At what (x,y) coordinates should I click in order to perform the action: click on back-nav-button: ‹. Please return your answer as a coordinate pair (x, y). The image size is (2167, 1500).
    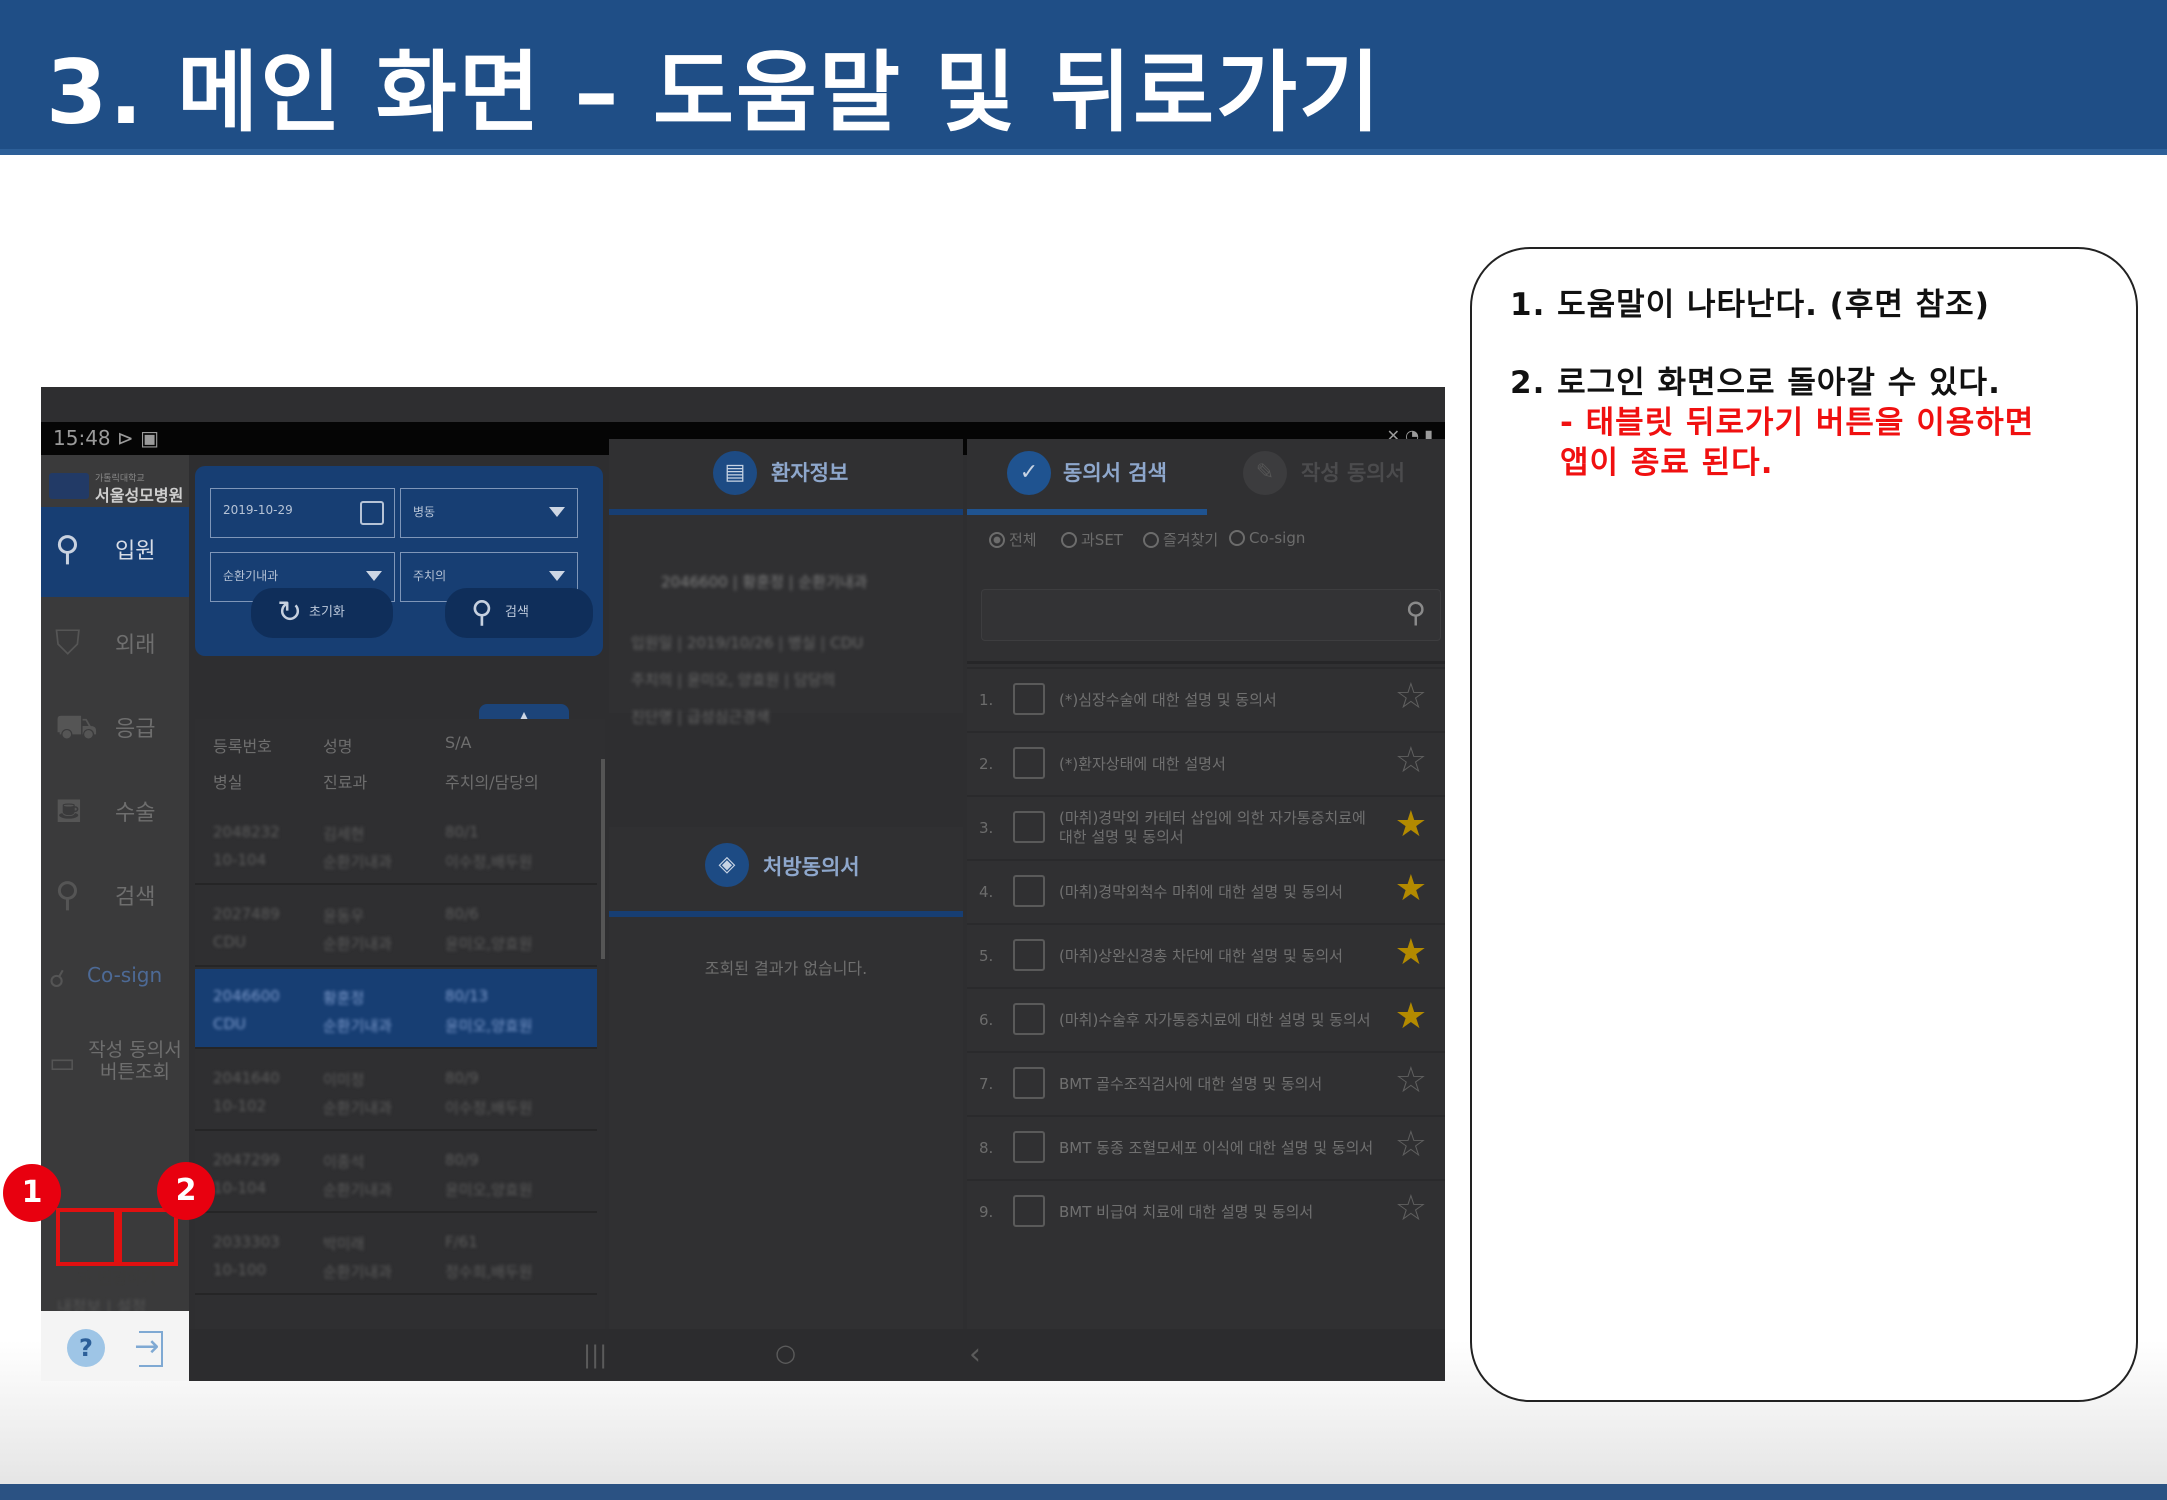
    Looking at the image, I should click on (975, 1354).